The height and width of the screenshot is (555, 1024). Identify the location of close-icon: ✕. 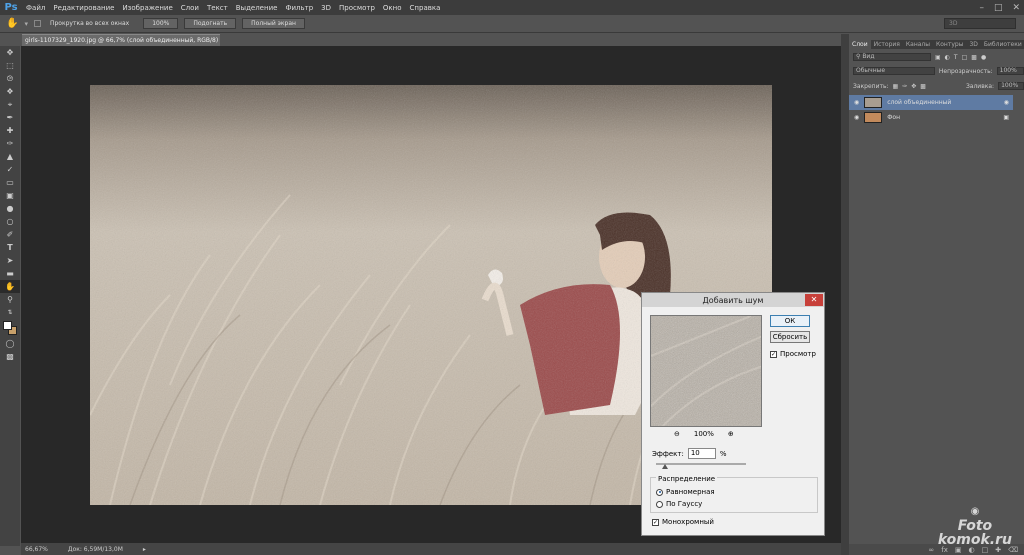
(1016, 8).